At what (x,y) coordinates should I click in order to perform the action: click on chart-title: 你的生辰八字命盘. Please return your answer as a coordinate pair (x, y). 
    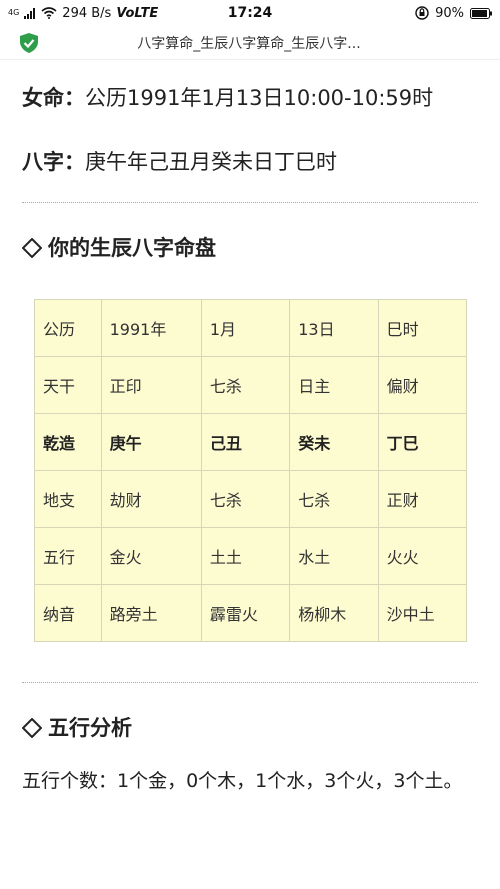
    Looking at the image, I should click on (132, 248).